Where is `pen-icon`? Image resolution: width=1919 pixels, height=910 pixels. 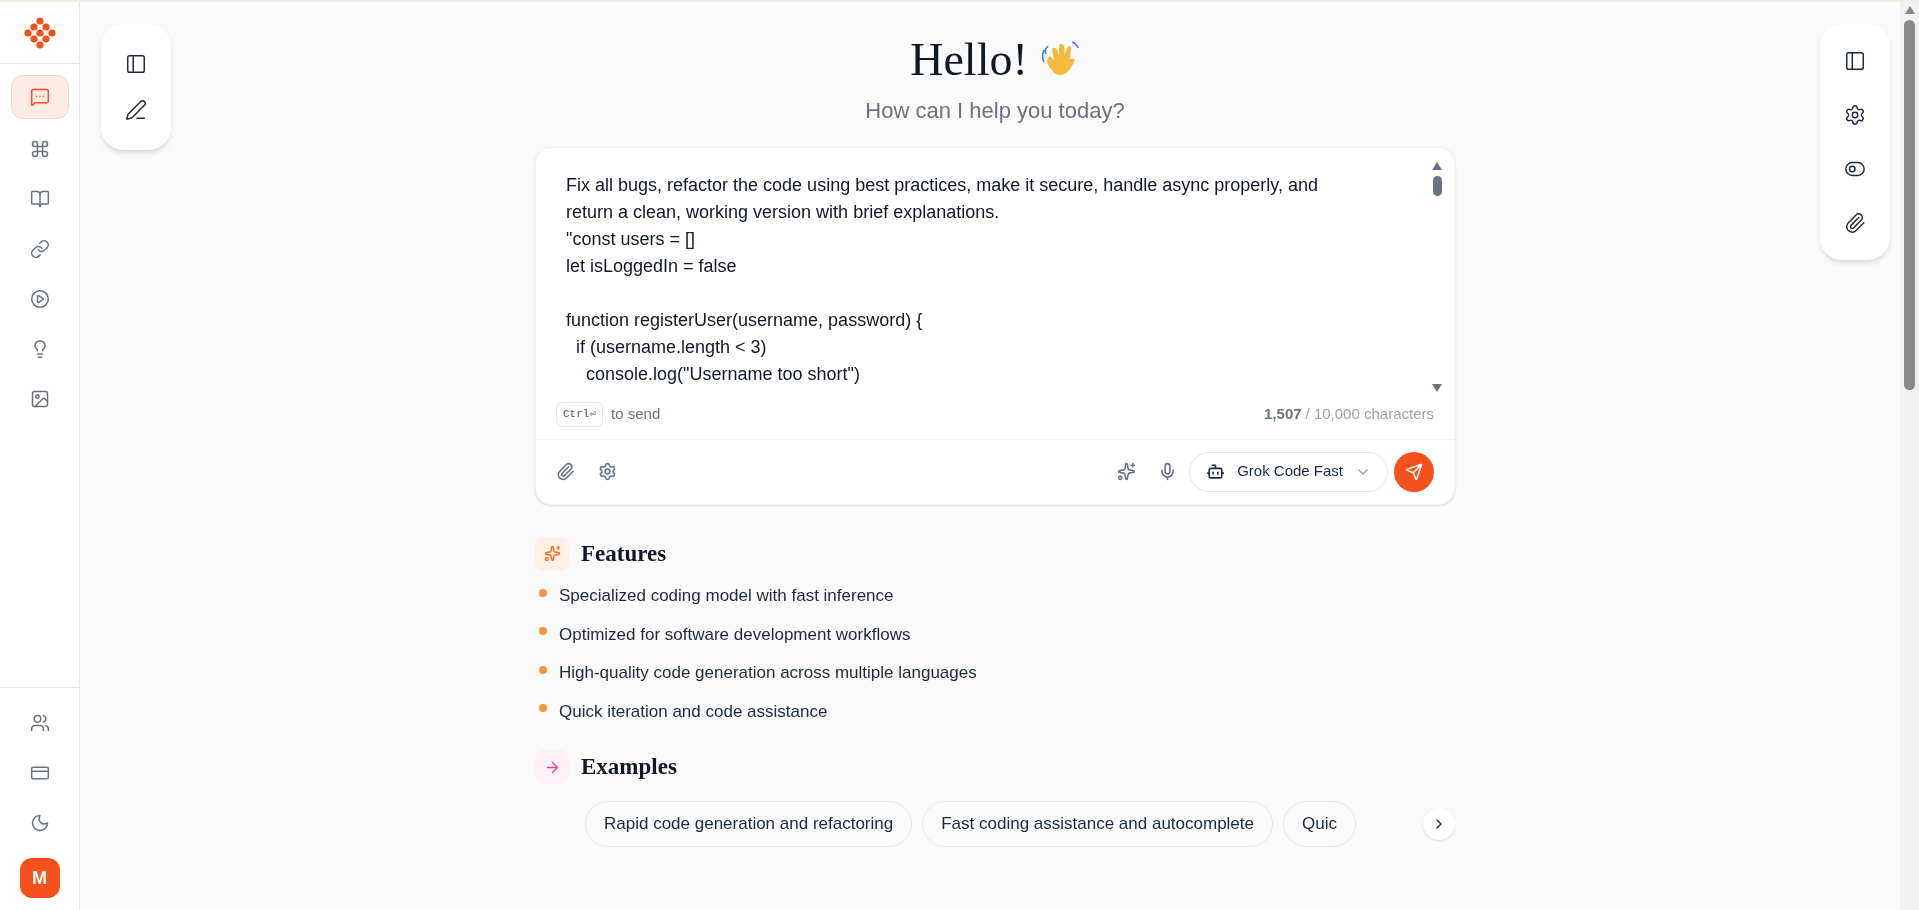
pen-icon is located at coordinates (136, 110).